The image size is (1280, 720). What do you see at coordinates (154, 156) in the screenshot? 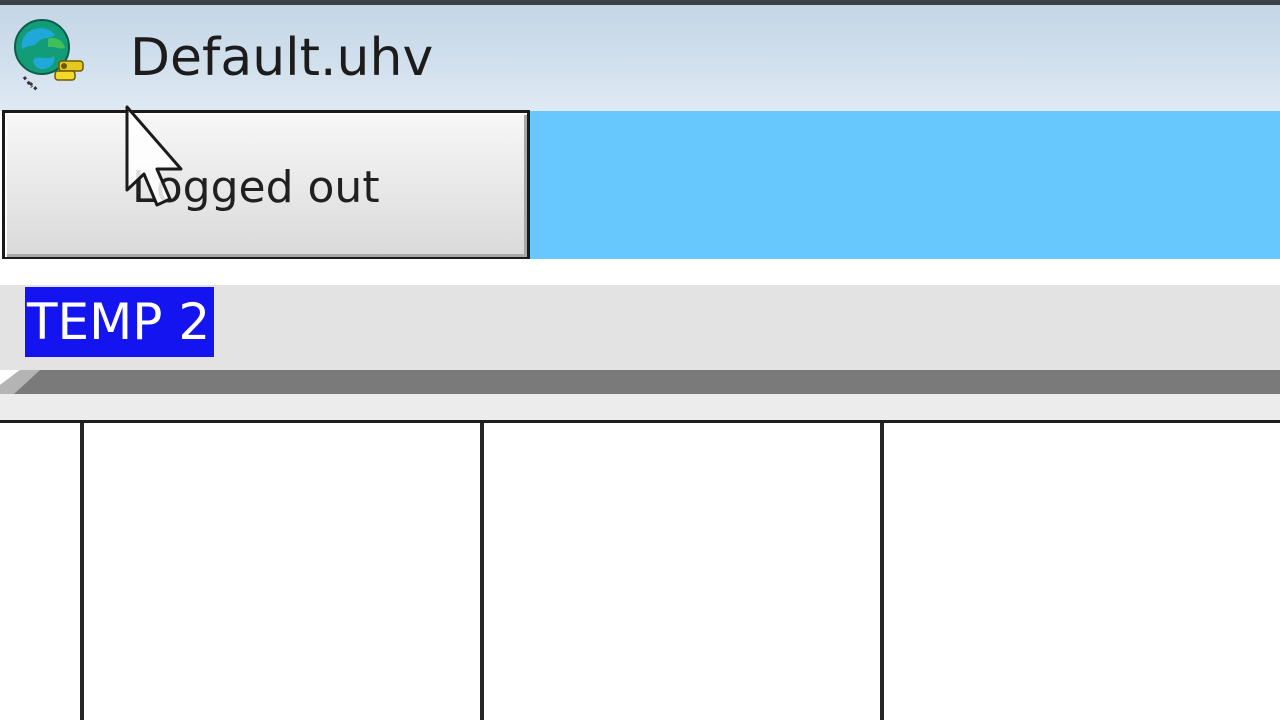
I see `mouse-pointer-icon` at bounding box center [154, 156].